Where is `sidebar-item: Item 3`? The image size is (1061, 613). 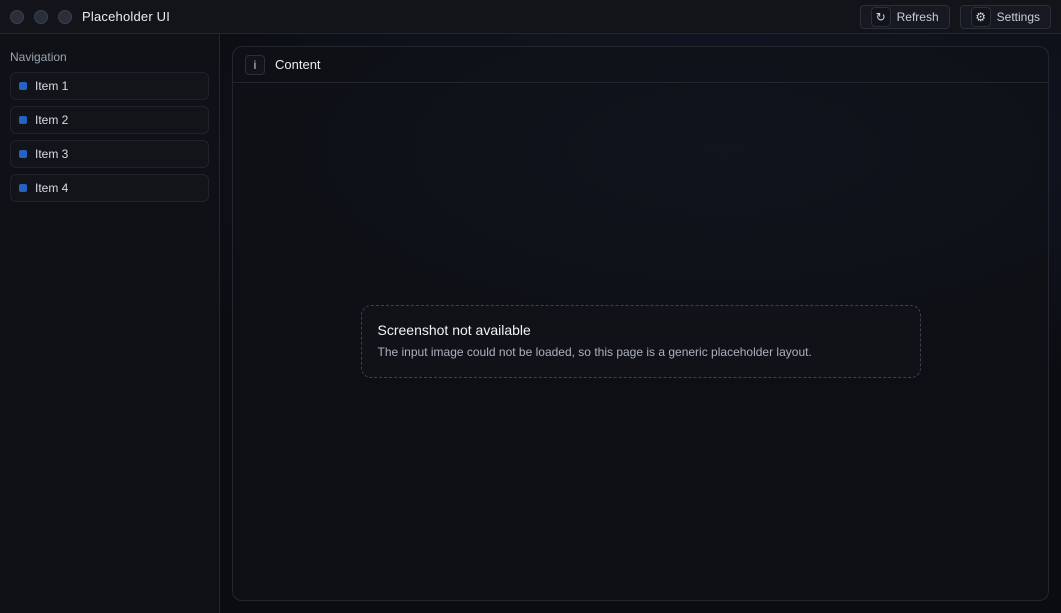
sidebar-item: Item 3 is located at coordinates (109, 154).